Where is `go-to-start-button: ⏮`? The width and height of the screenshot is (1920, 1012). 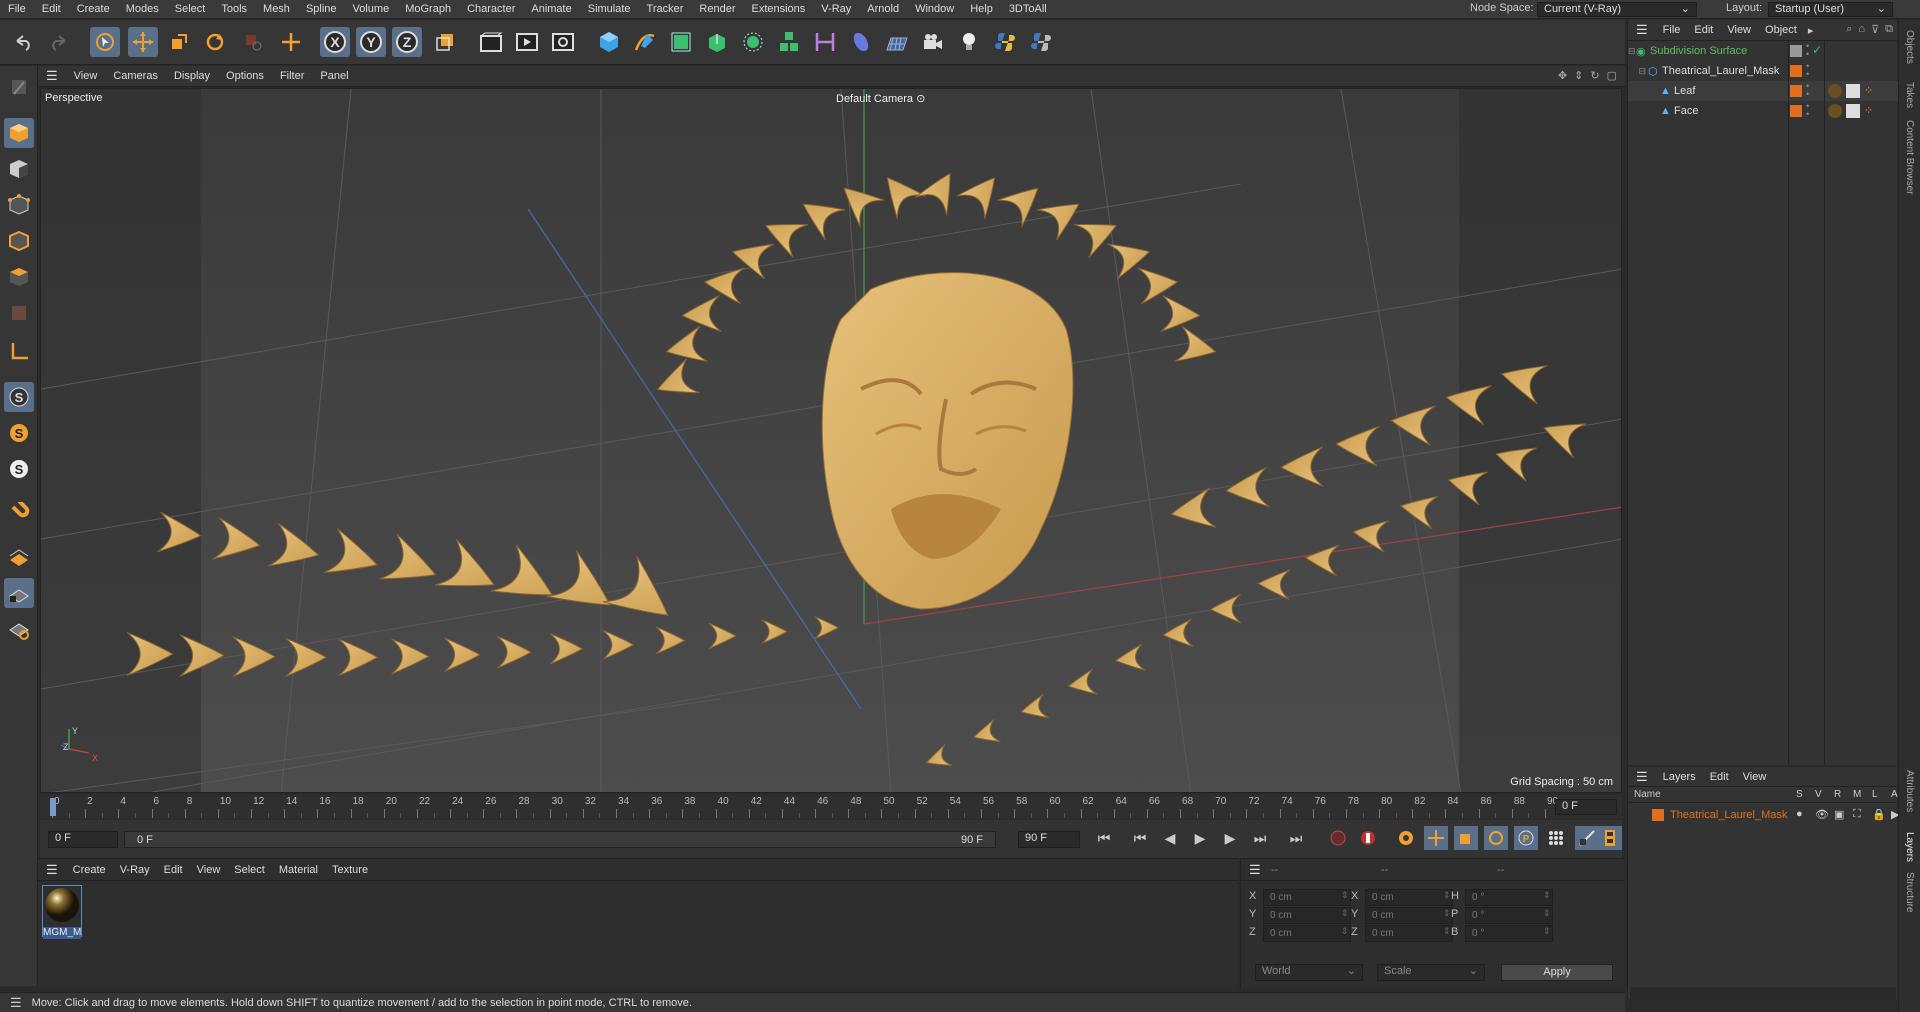 go-to-start-button: ⏮ is located at coordinates (1104, 838).